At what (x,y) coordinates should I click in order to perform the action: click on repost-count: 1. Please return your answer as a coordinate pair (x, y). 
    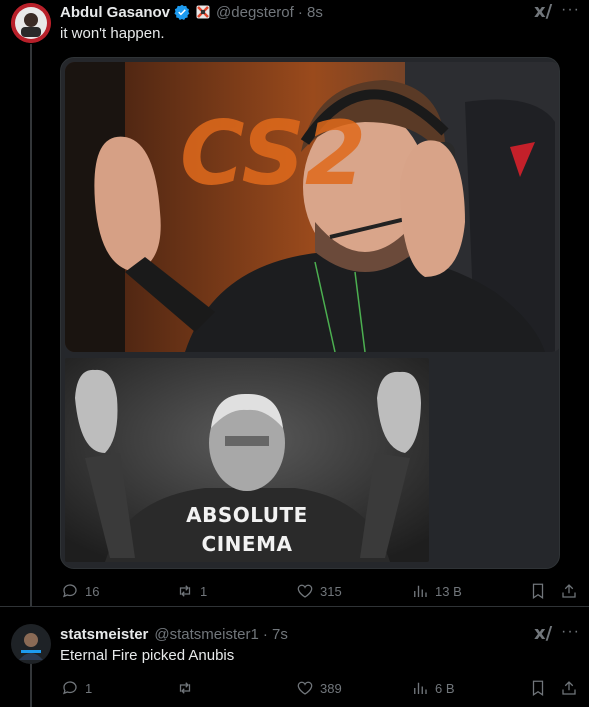
    Looking at the image, I should click on (204, 591).